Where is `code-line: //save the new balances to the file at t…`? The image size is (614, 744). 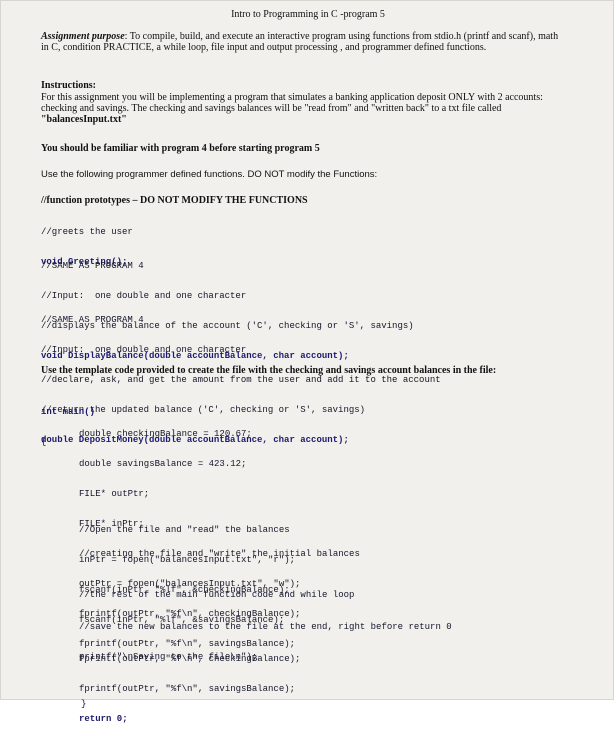 code-line: //save the new balances to the file at t… is located at coordinates (265, 627).